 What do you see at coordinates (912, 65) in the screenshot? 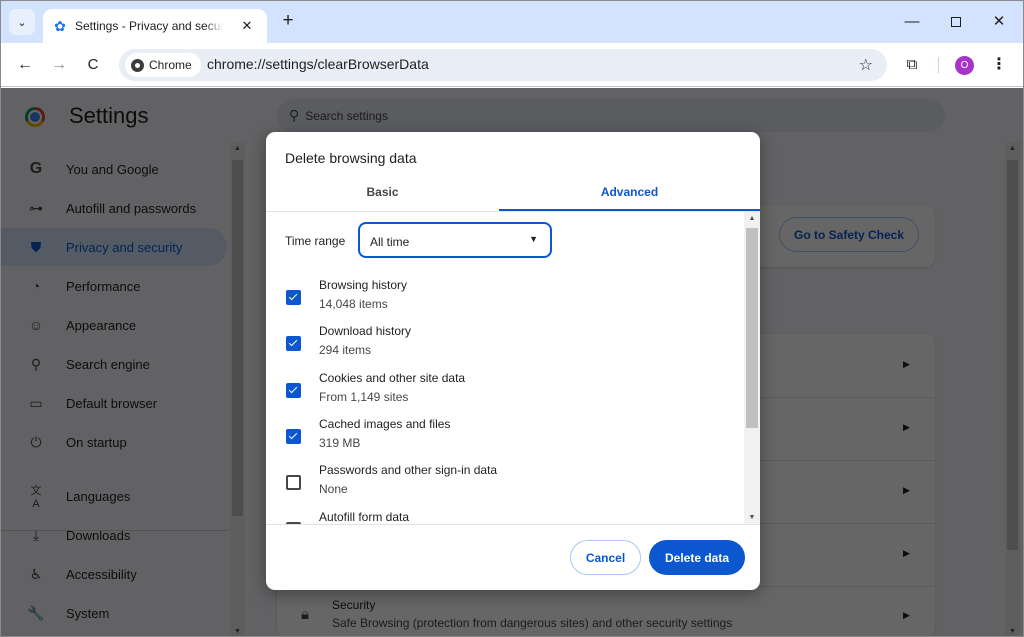
I see `puzzle-icon: ⧉` at bounding box center [912, 65].